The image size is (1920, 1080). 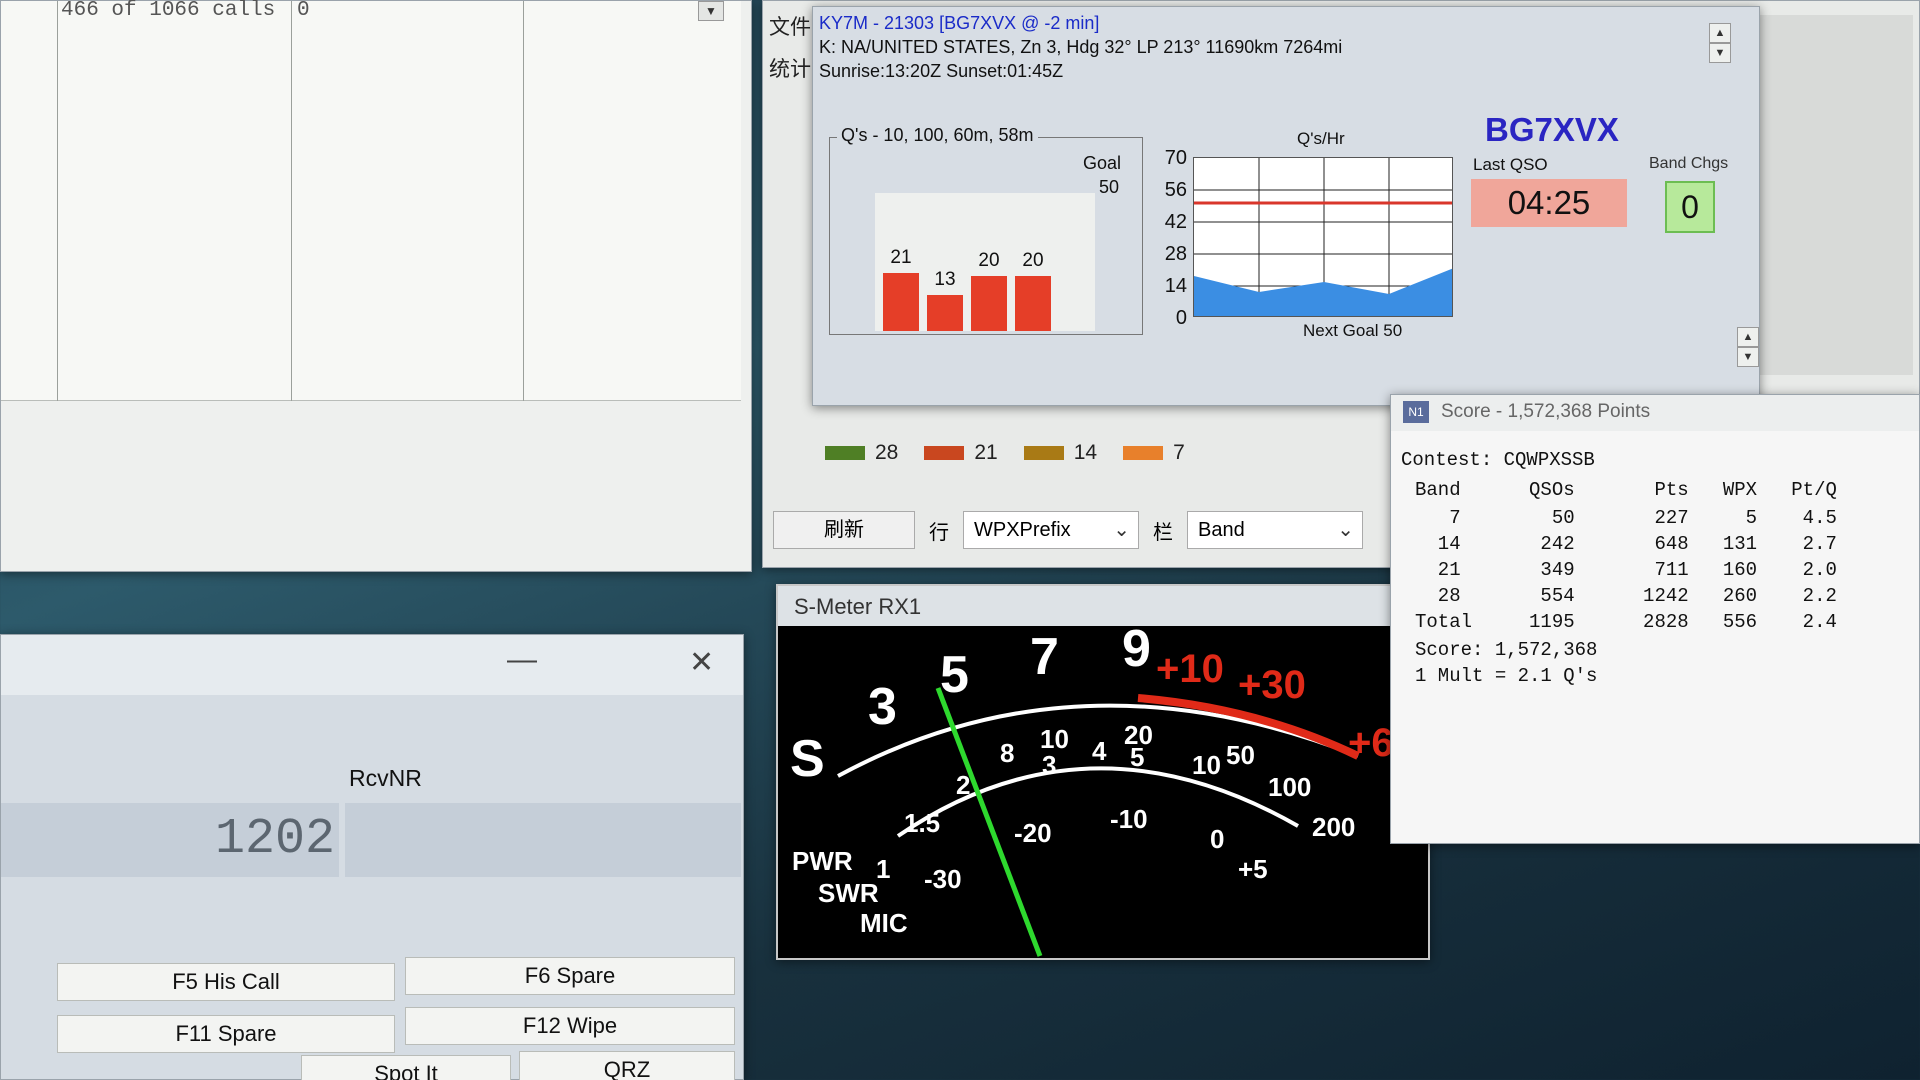 I want to click on goal-bar-label: 13, so click(x=945, y=279).